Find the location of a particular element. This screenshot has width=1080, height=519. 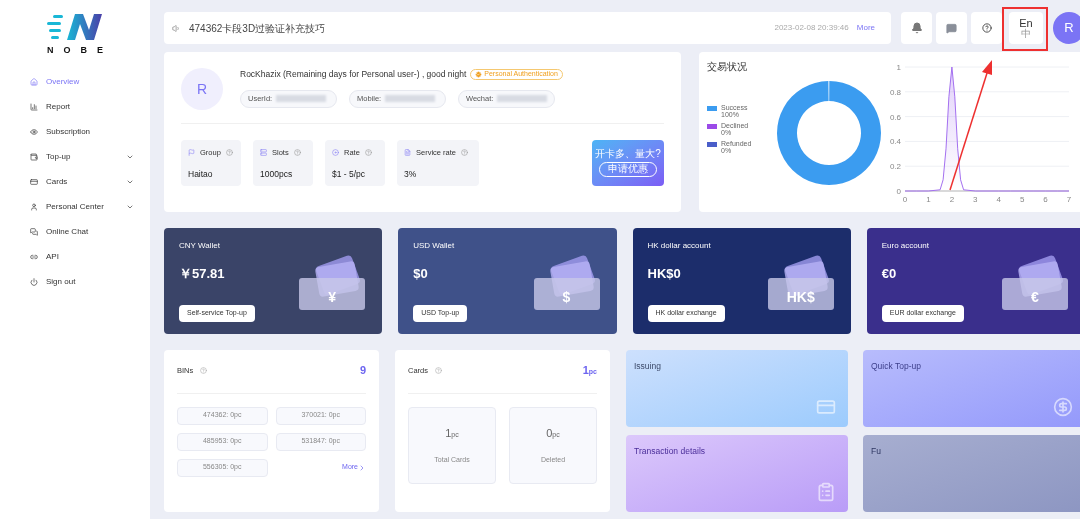

link-icon is located at coordinates (34, 256).